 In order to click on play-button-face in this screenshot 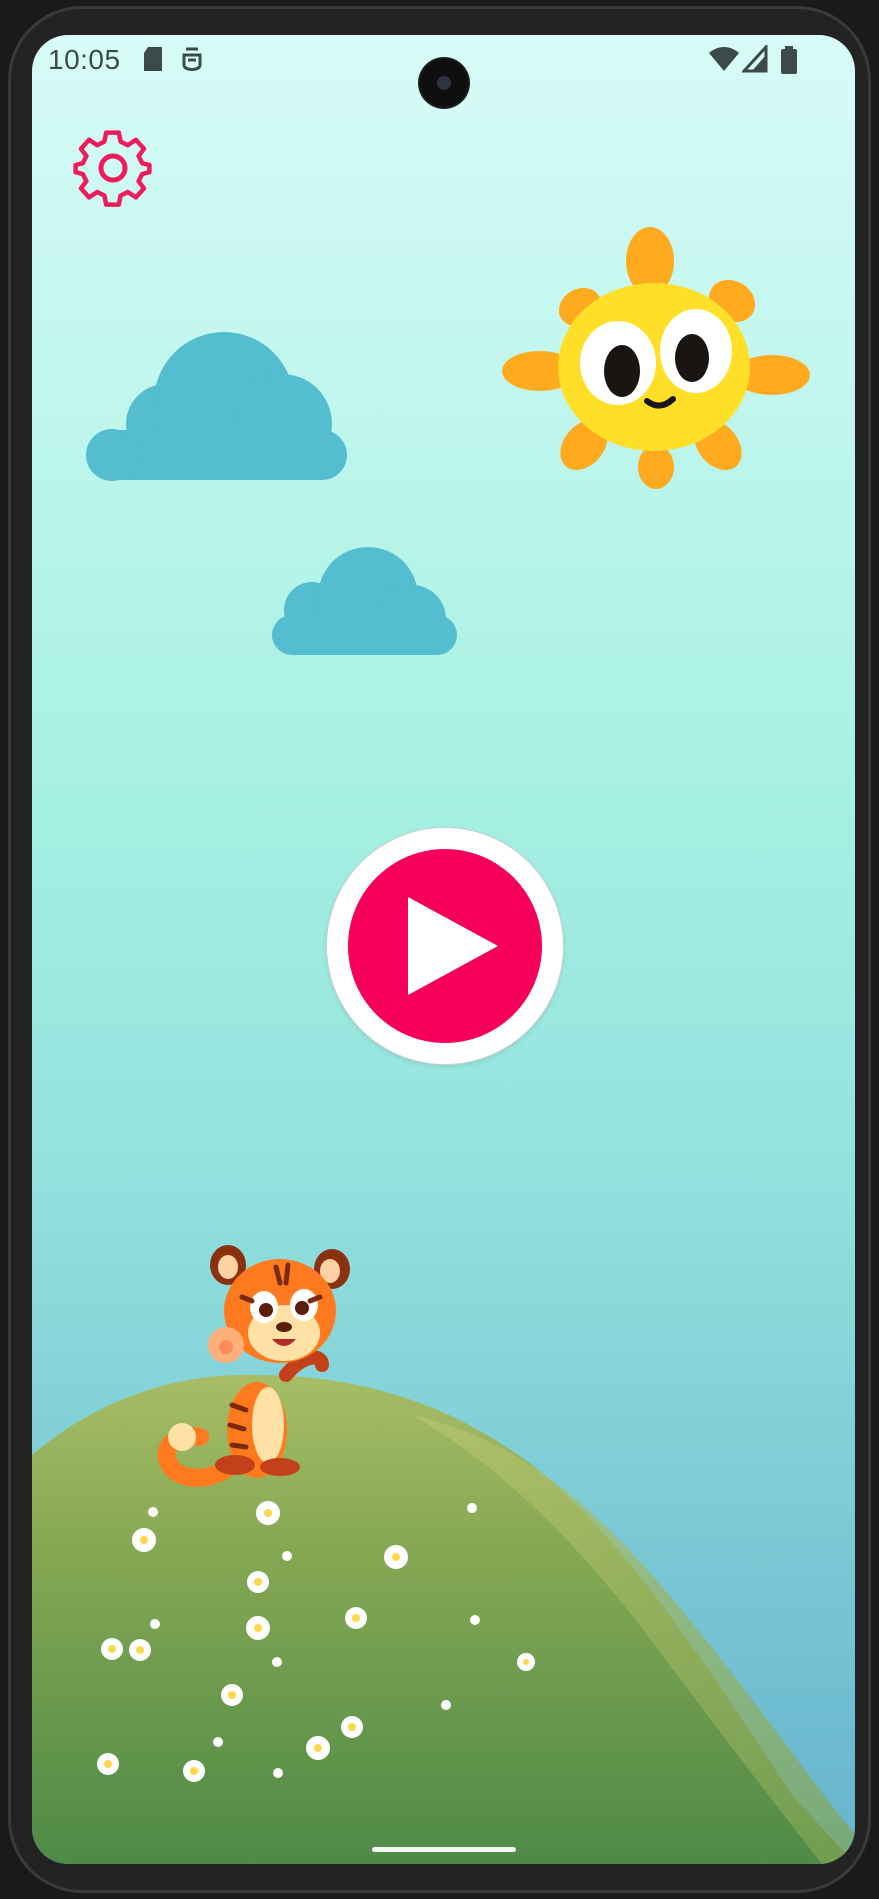, I will do `click(445, 946)`.